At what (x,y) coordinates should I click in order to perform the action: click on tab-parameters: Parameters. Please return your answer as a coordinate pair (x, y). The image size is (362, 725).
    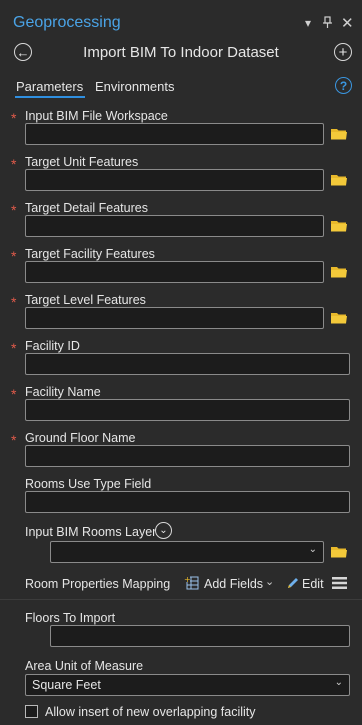
    Looking at the image, I should click on (49, 86).